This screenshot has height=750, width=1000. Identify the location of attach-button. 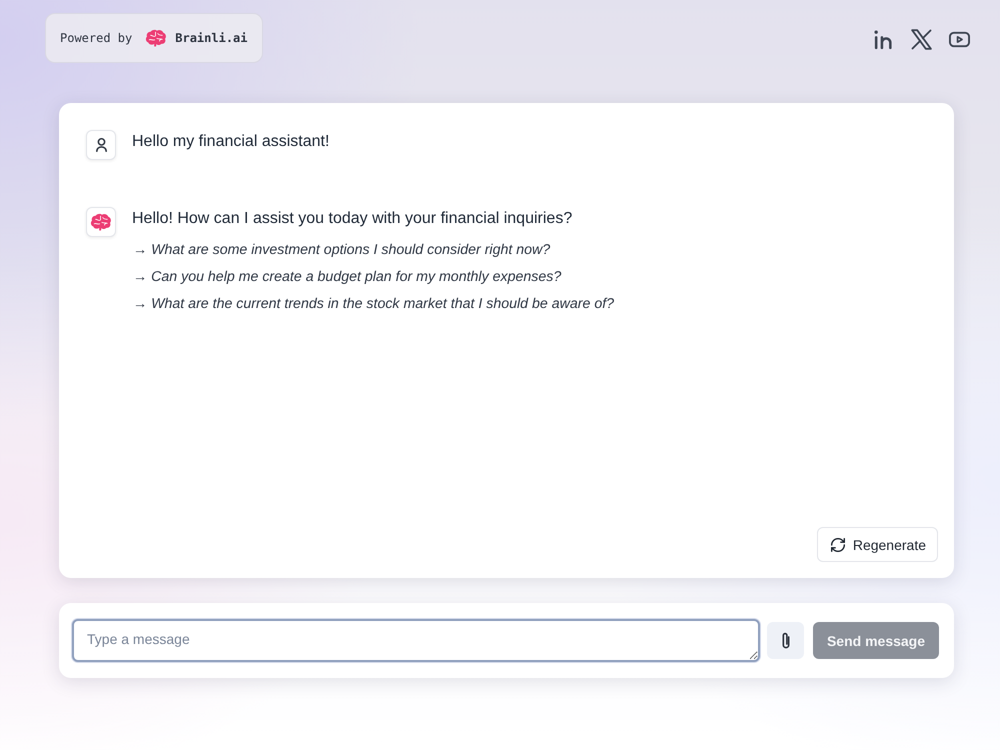
(785, 640).